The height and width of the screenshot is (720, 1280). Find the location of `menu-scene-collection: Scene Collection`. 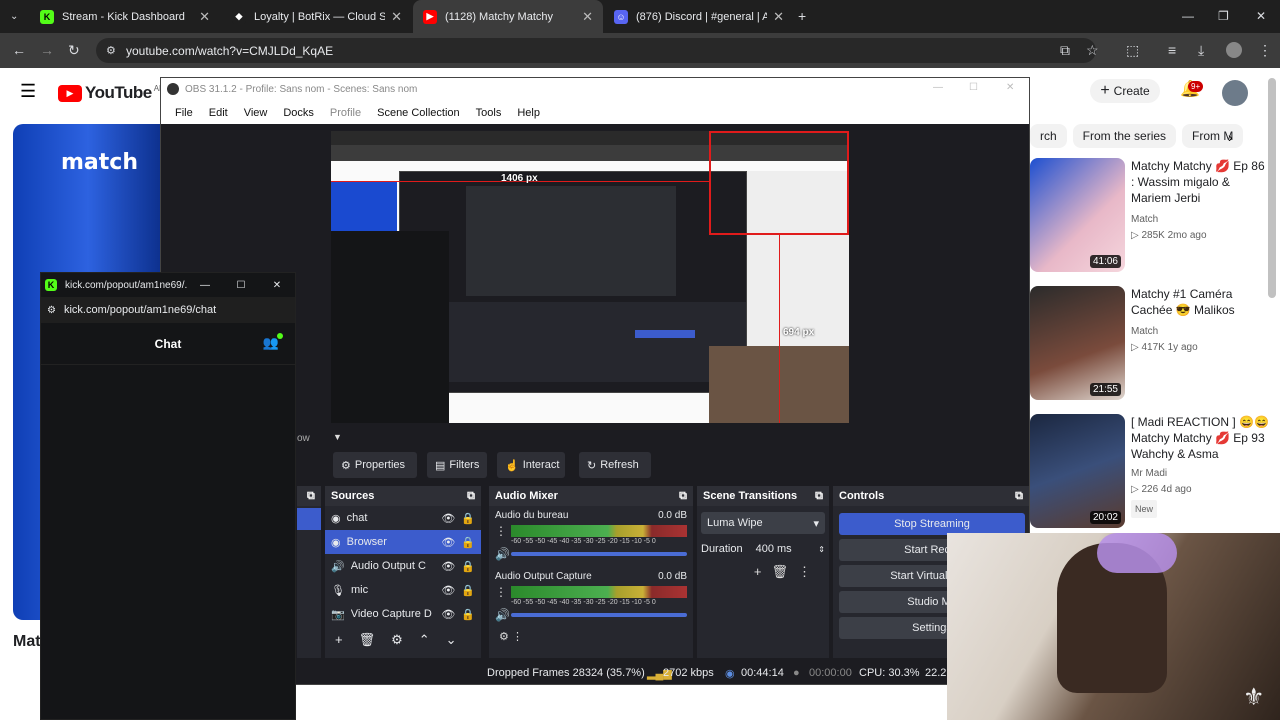

menu-scene-collection: Scene Collection is located at coordinates (418, 113).